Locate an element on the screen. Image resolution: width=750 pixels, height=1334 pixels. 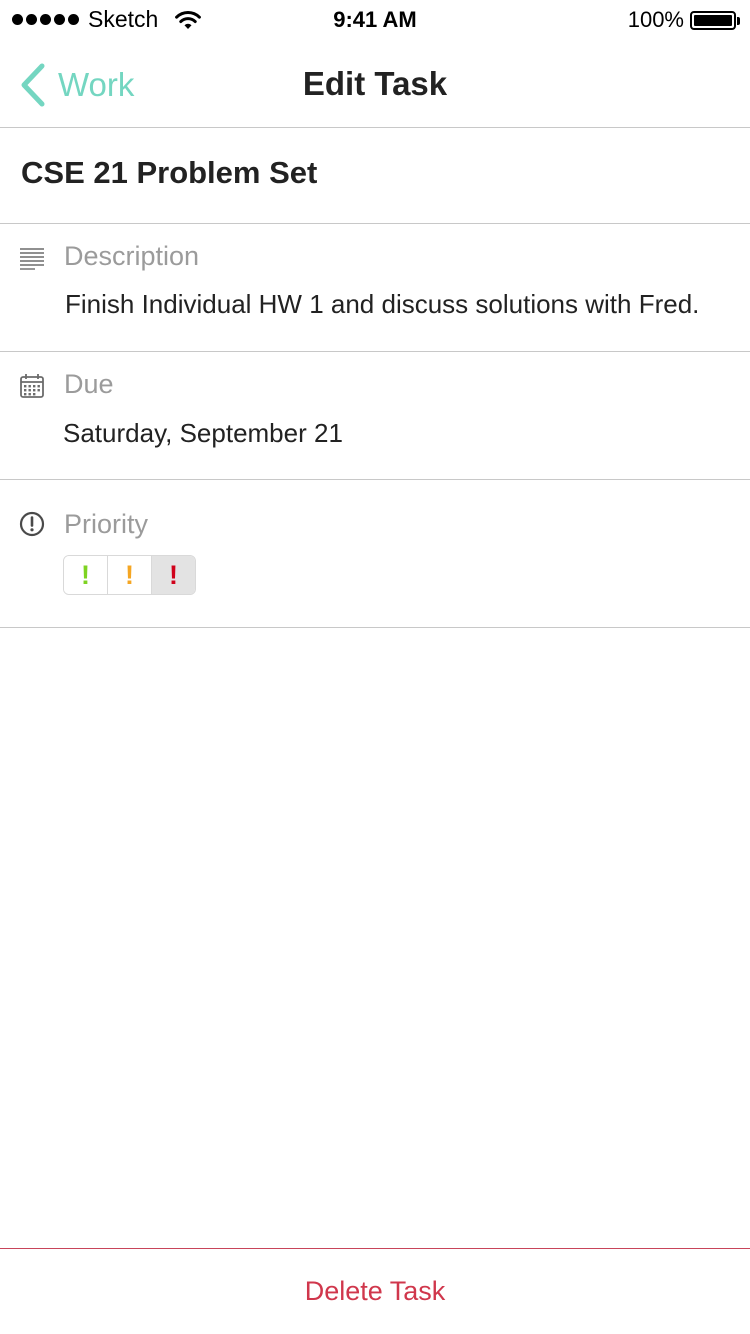
page-title: Edit Task is located at coordinates (375, 83).